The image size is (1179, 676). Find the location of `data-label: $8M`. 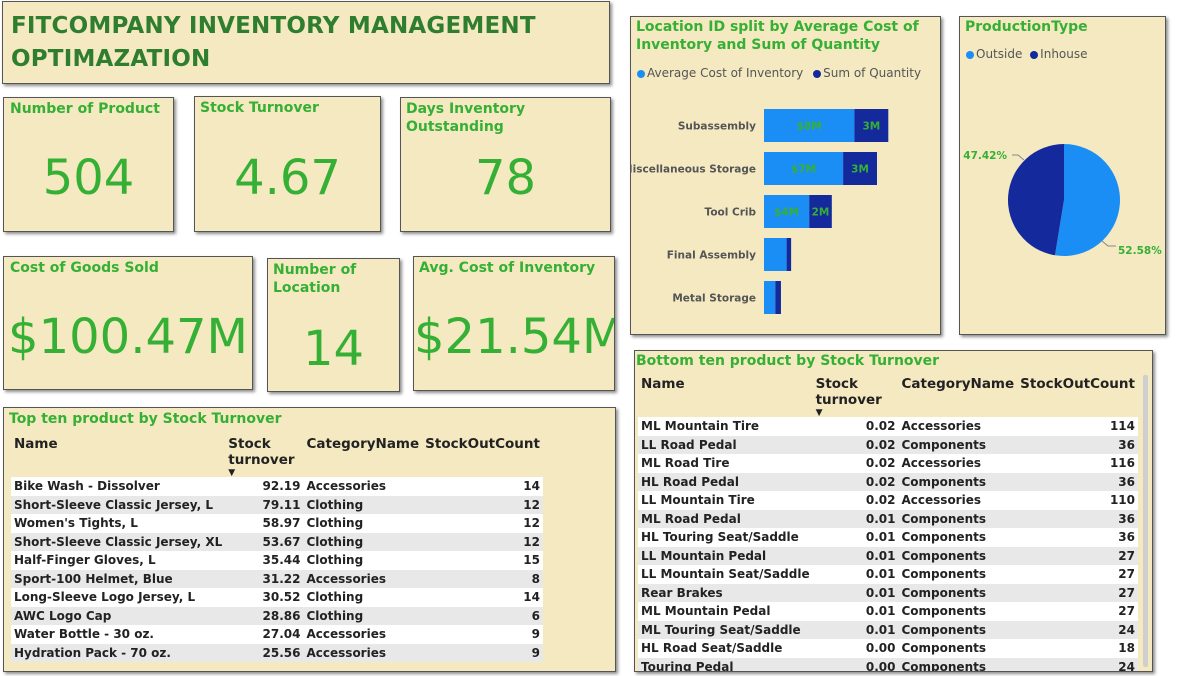

data-label: $8M is located at coordinates (809, 127).